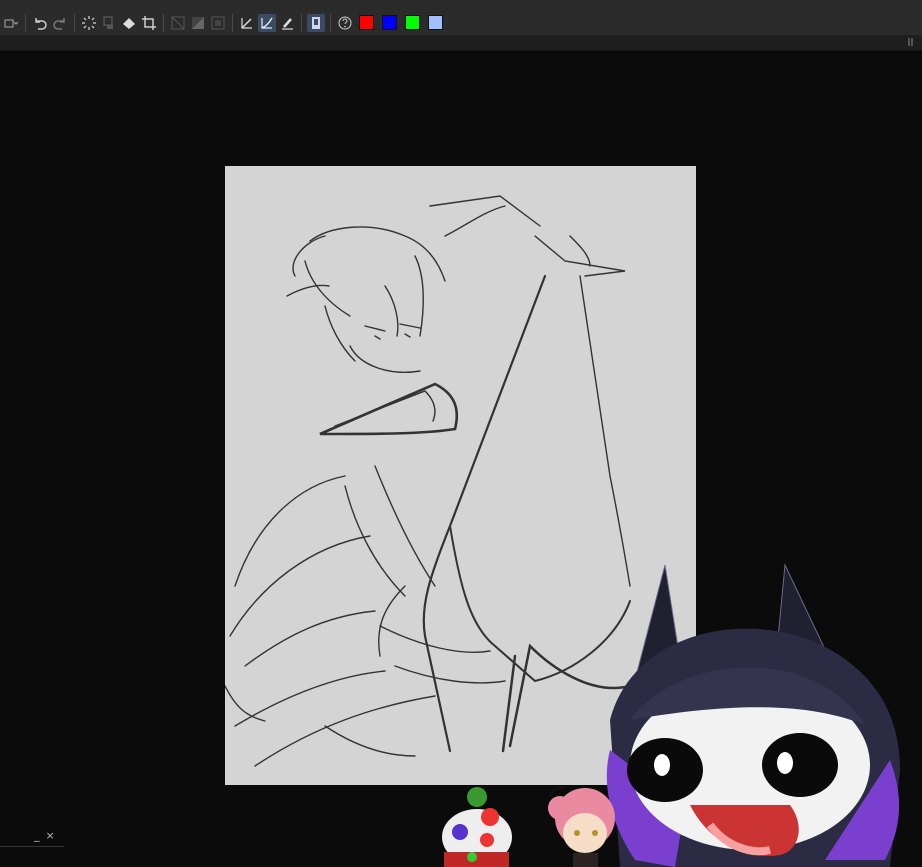 Image resolution: width=922 pixels, height=867 pixels. What do you see at coordinates (366, 22) in the screenshot?
I see `color-swatch-red` at bounding box center [366, 22].